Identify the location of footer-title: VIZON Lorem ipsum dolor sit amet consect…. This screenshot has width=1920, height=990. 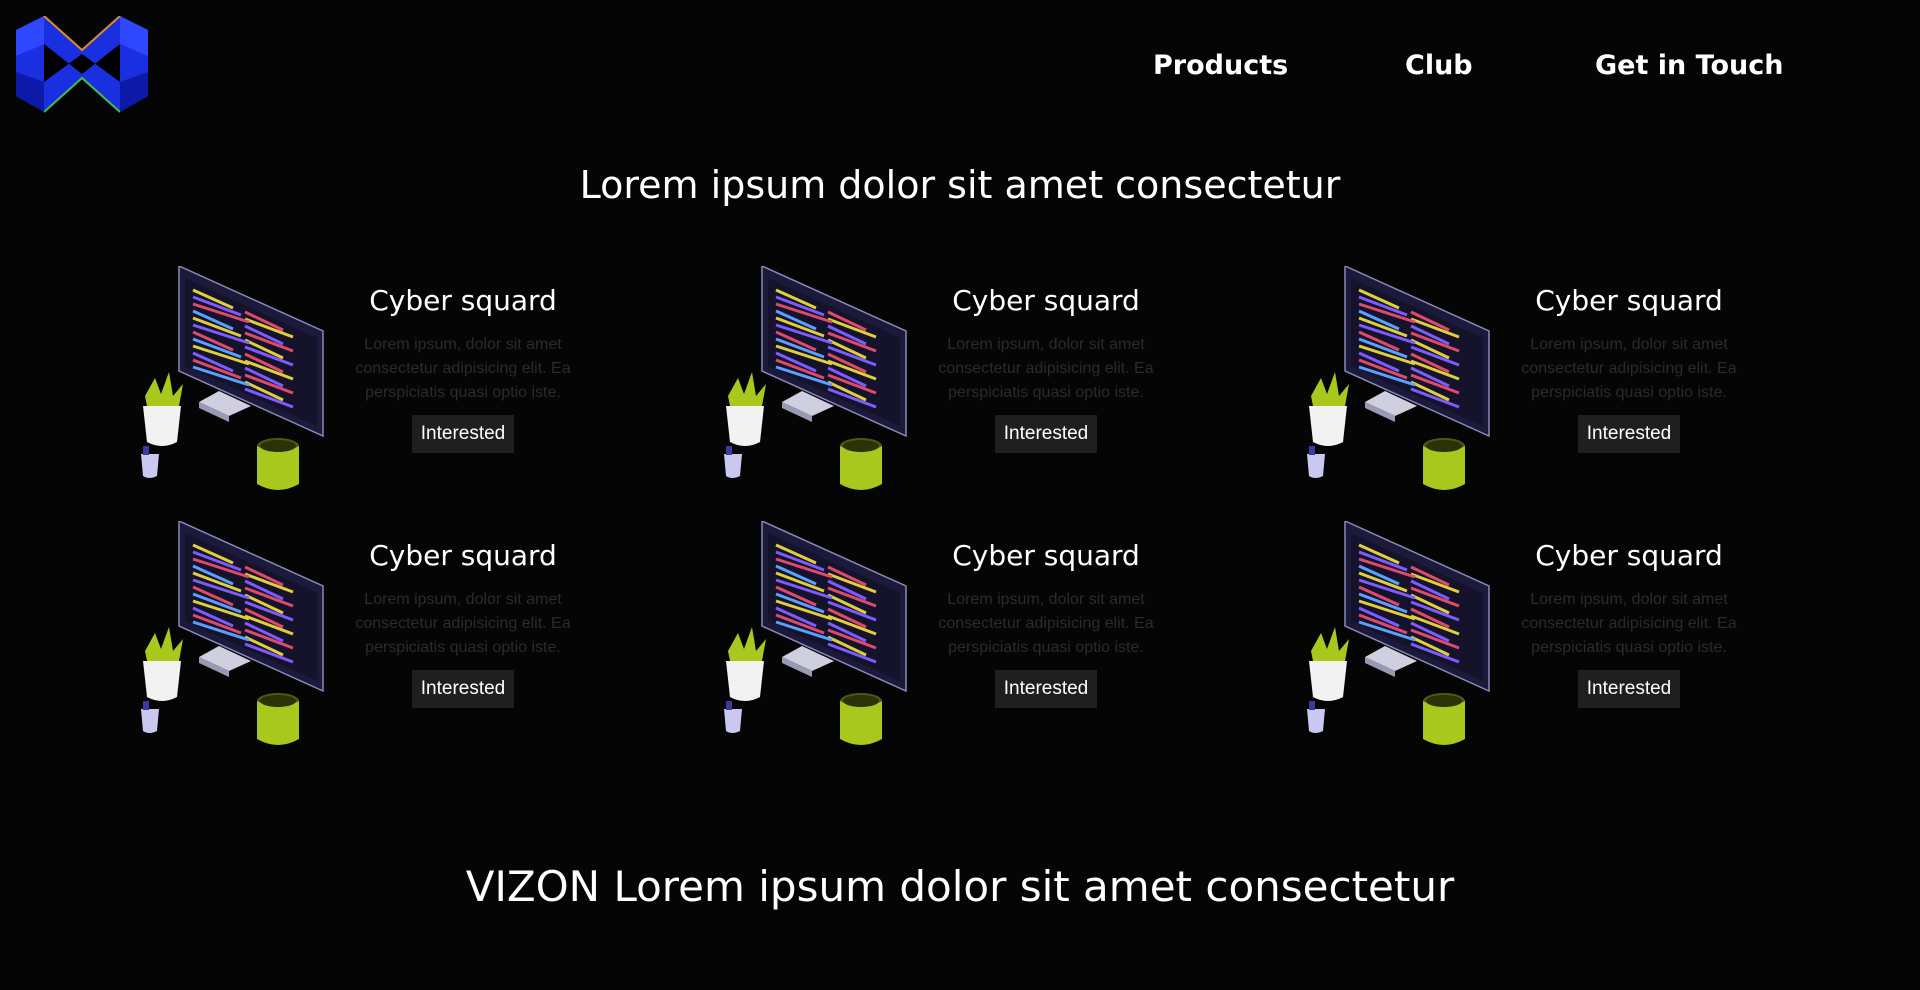
(960, 886).